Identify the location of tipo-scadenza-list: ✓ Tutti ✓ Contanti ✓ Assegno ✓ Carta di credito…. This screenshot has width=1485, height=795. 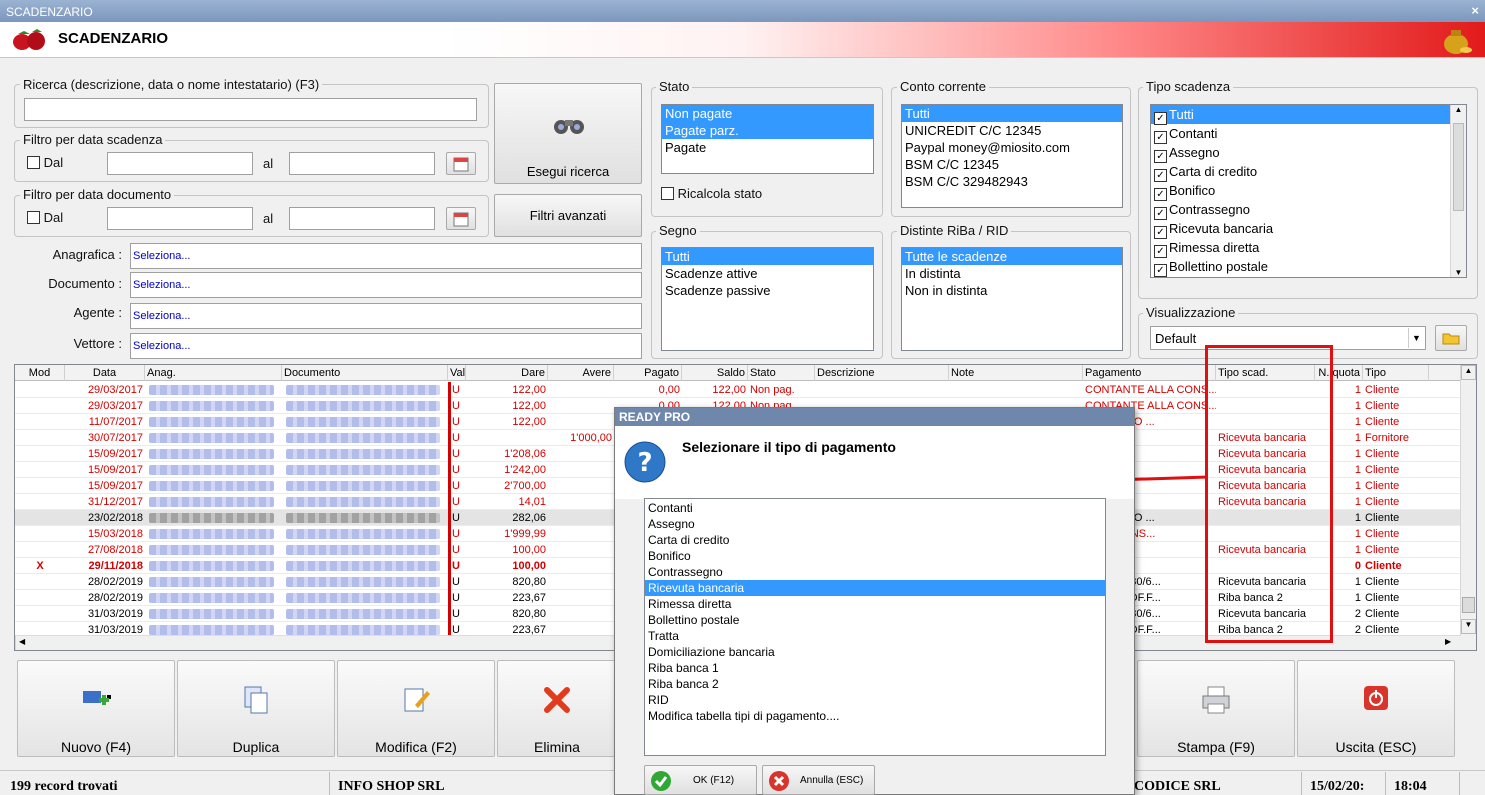
(1308, 191).